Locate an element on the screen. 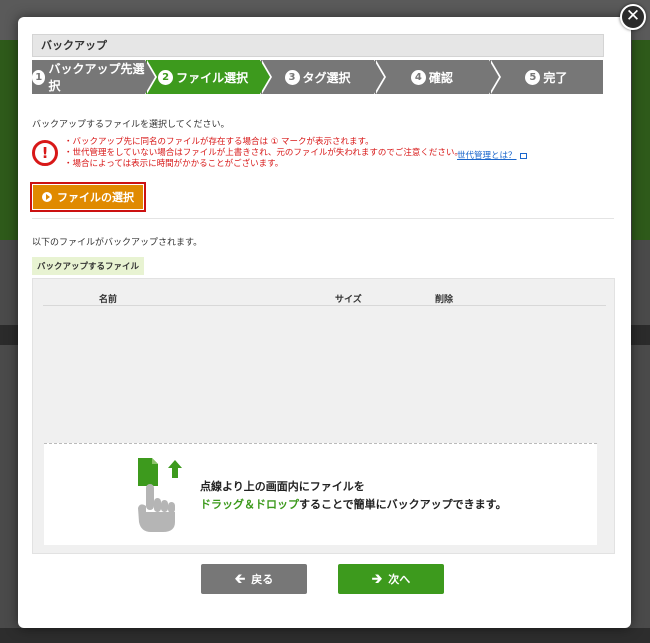 This screenshot has height=643, width=650. step-2: 2 ファイル選択 is located at coordinates (209, 77).